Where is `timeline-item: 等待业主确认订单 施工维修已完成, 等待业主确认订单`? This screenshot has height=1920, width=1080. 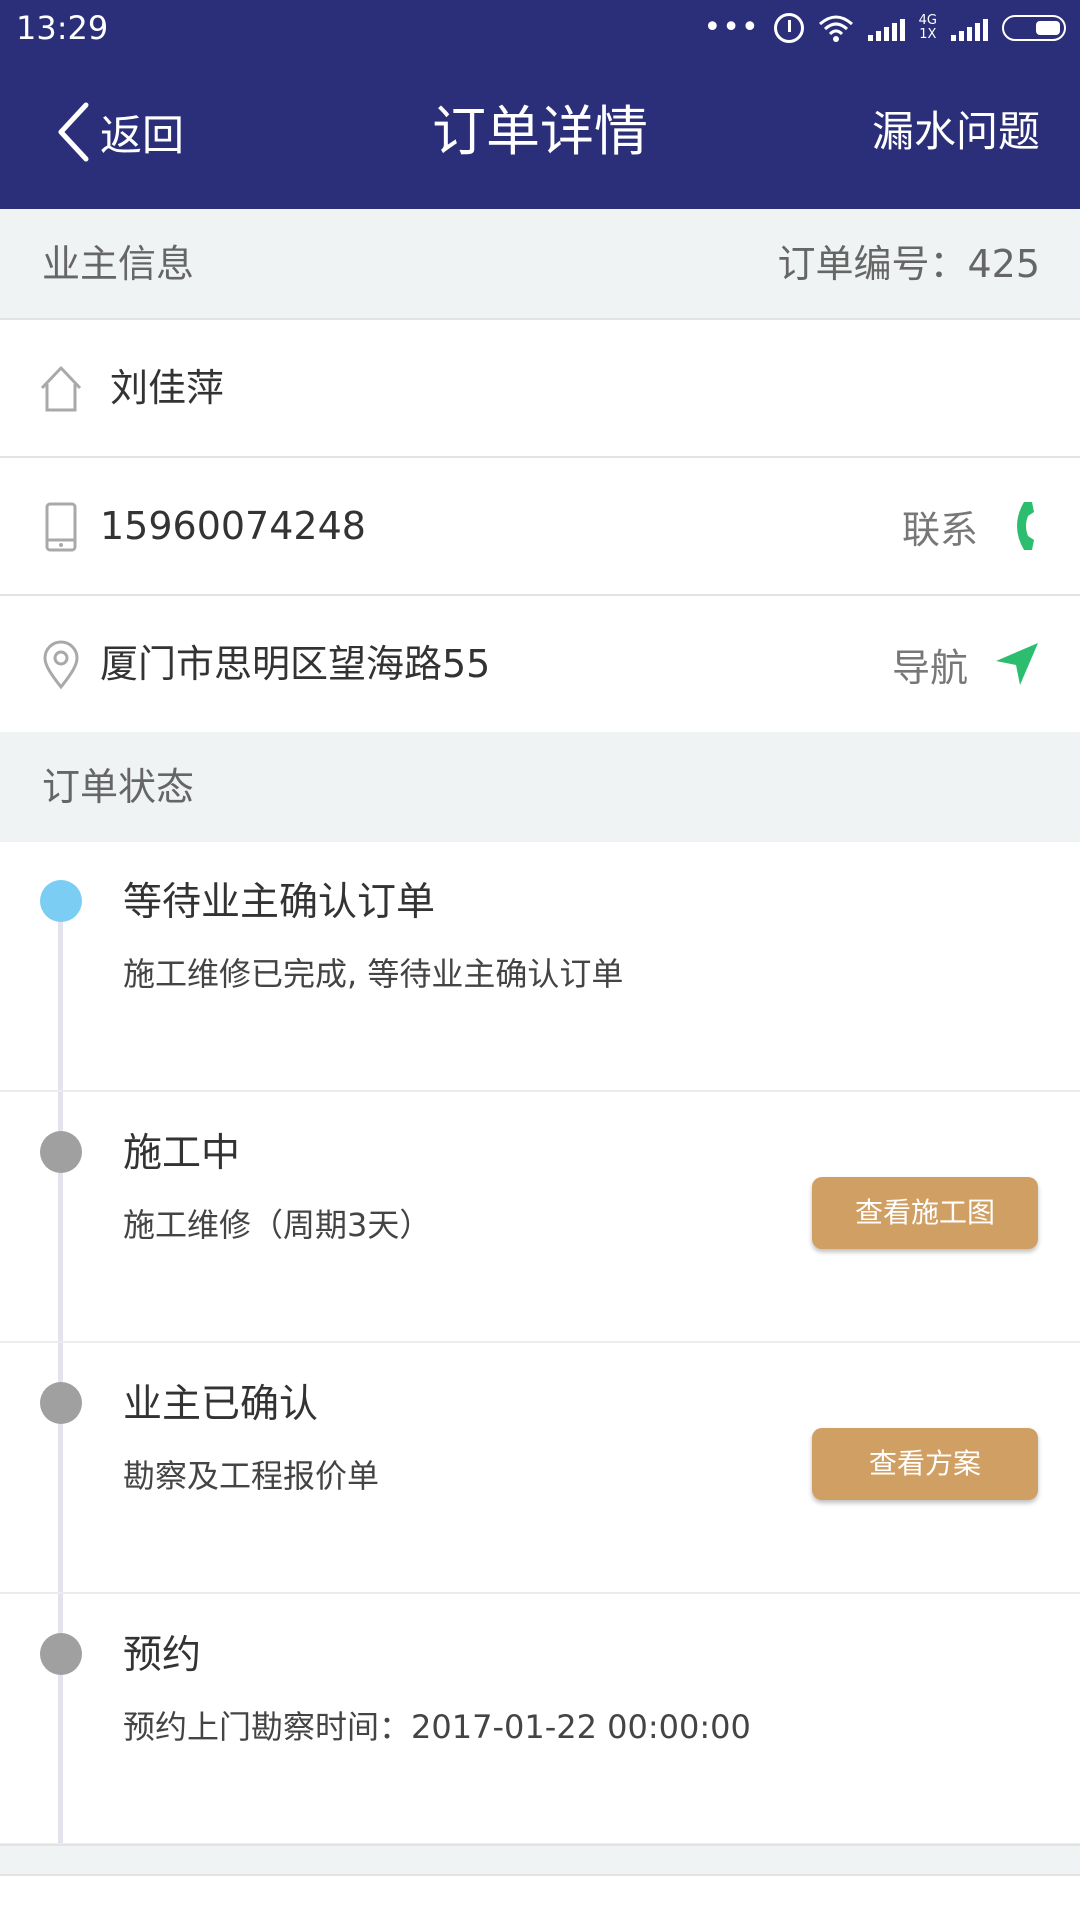
timeline-item: 等待业主确认订单 施工维修已完成, 等待业主确认订单 is located at coordinates (540, 967).